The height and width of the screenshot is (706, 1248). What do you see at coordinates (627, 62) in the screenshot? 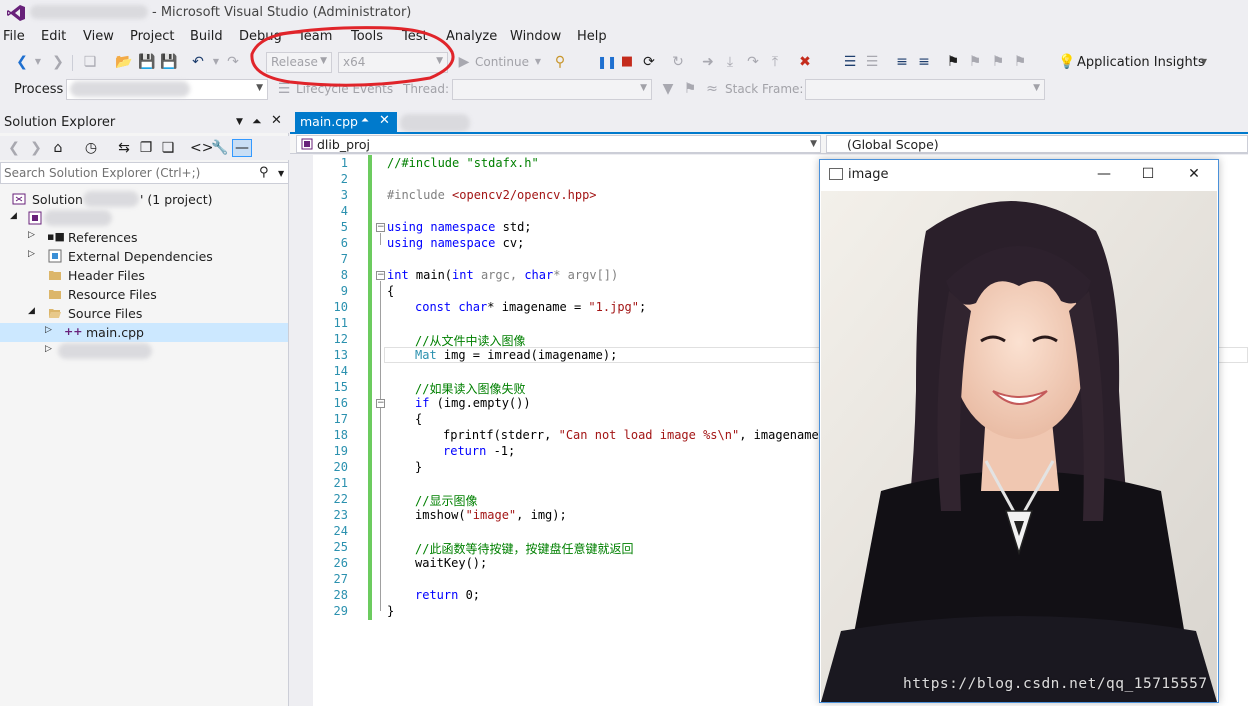
I see `stop-debugging-icon: ■` at bounding box center [627, 62].